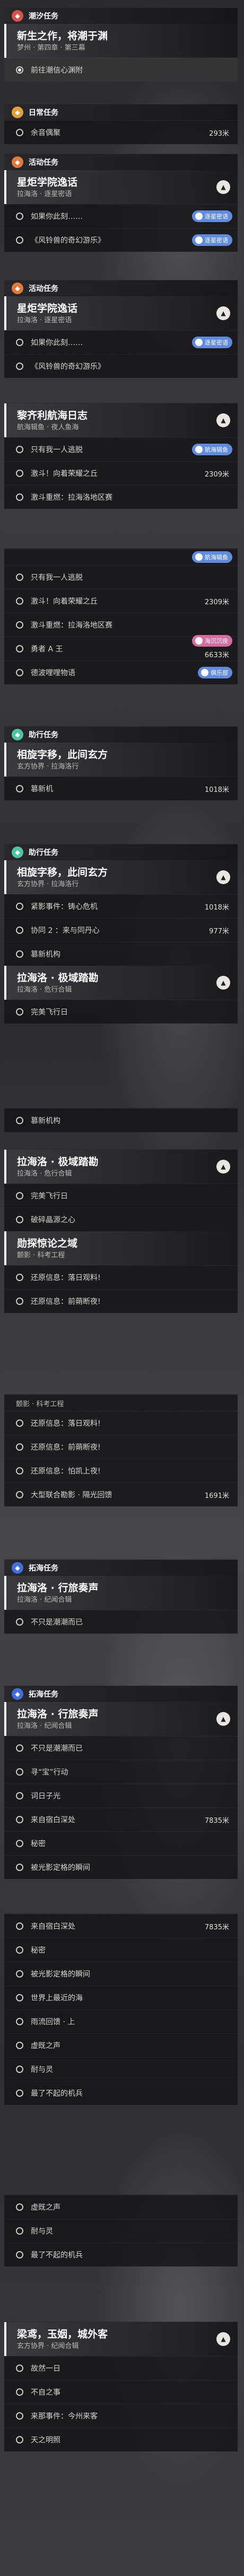 This screenshot has height=2576, width=244. Describe the element at coordinates (58, 978) in the screenshot. I see `quest-title: 拉海洛 · 极域踏勘` at that location.